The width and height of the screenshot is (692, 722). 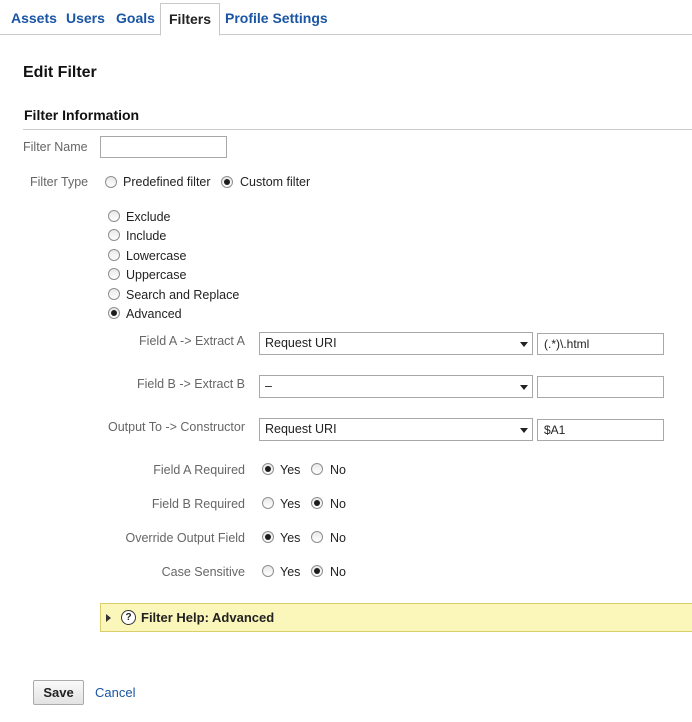 I want to click on field-b-select-value: –, so click(x=268, y=386).